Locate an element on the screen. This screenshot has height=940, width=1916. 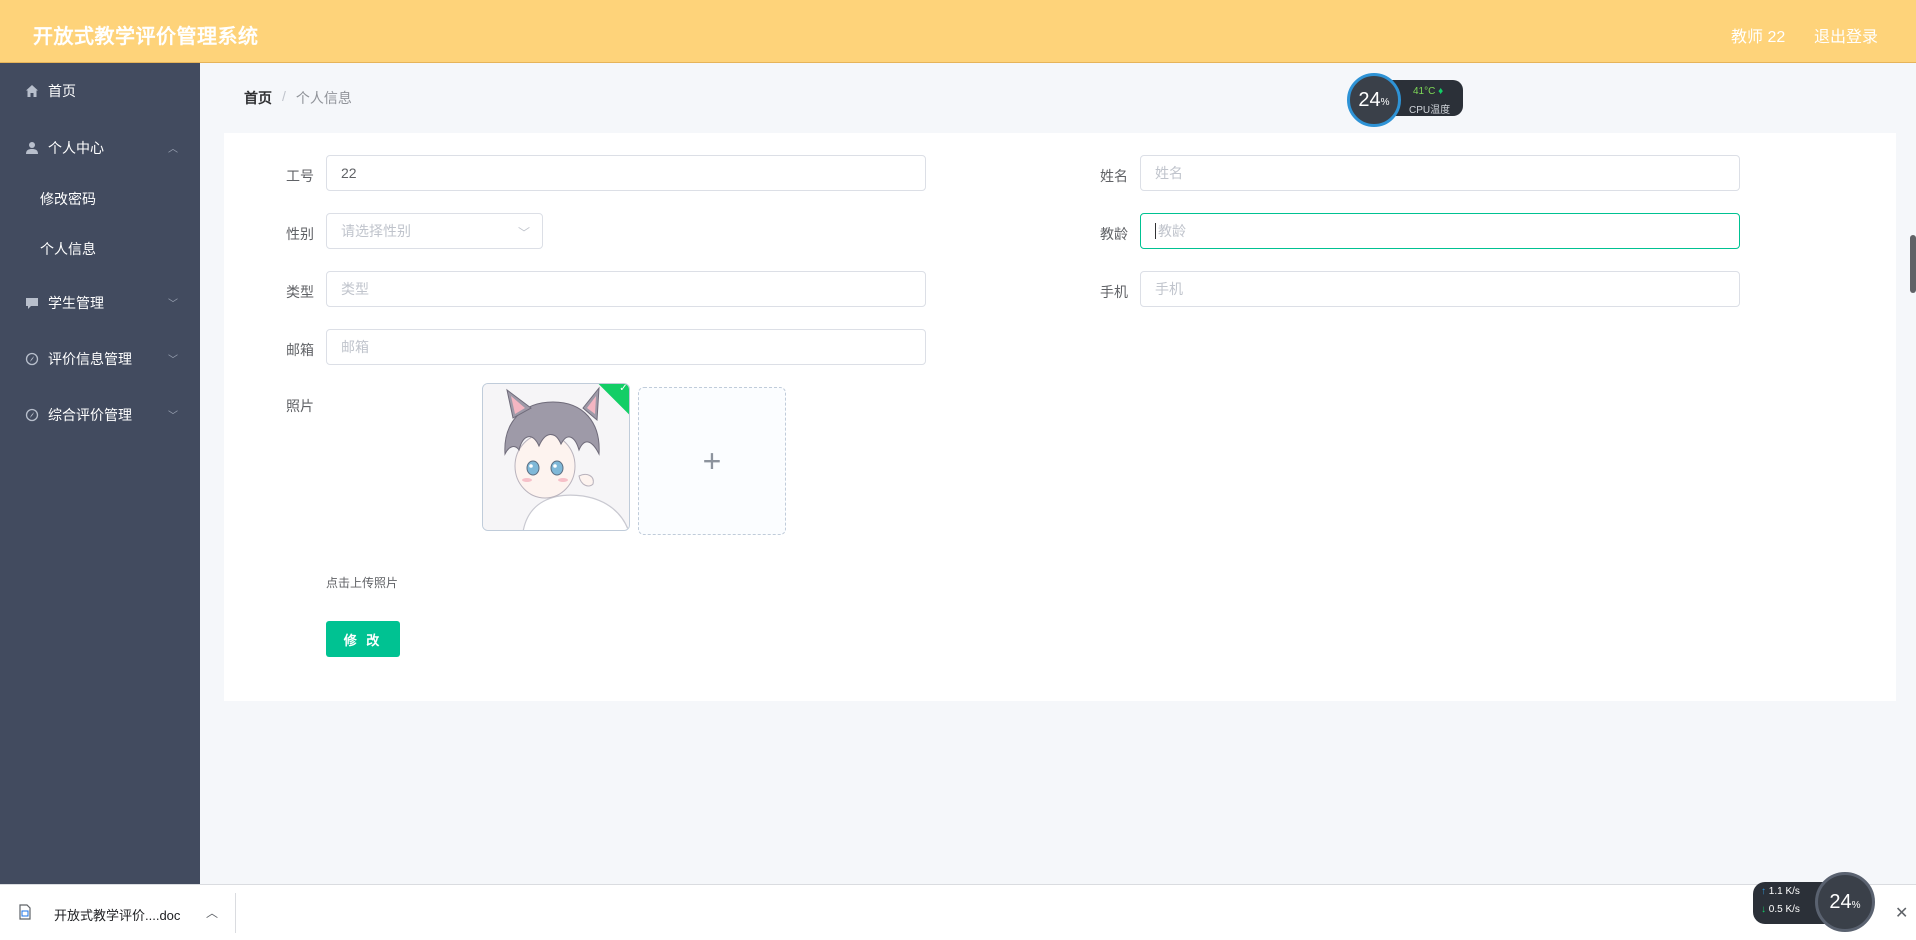
add-photo-button: + is located at coordinates (712, 461).